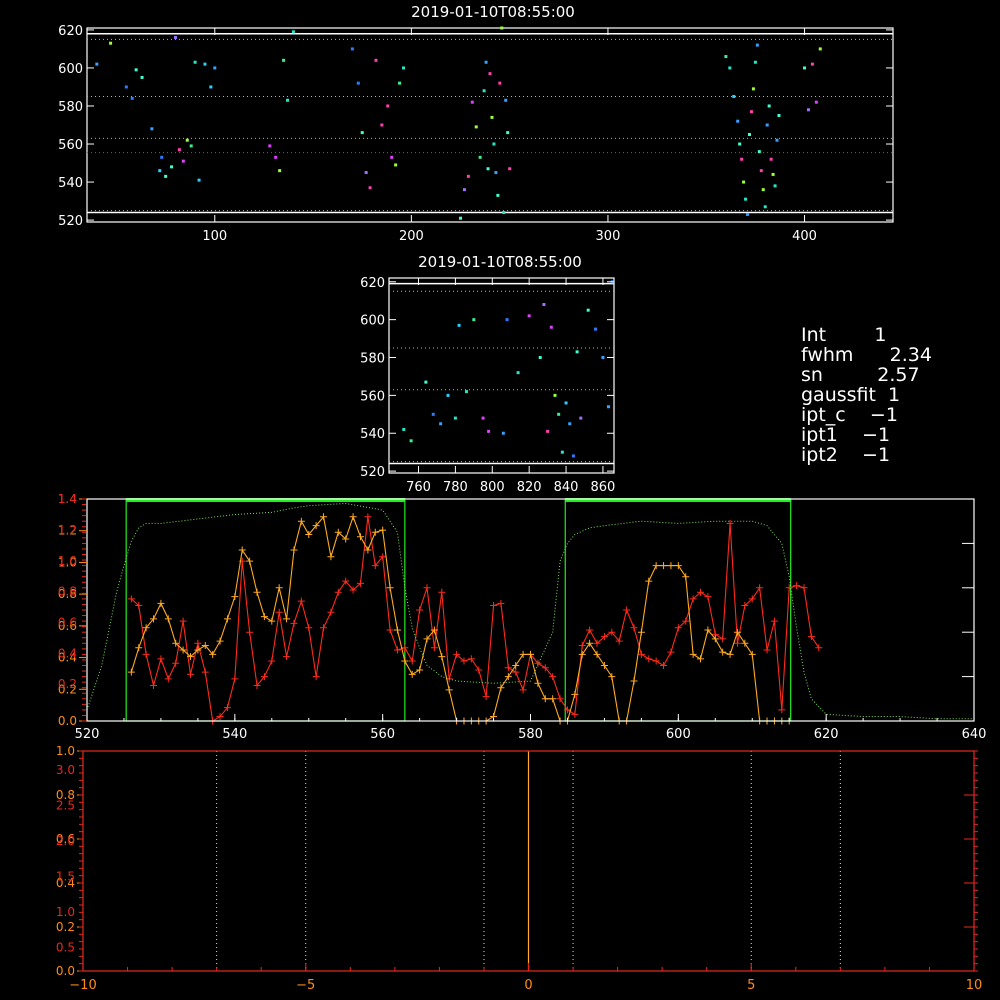 The width and height of the screenshot is (1000, 1000). What do you see at coordinates (530, 734) in the screenshot?
I see `x-tick-label: 580` at bounding box center [530, 734].